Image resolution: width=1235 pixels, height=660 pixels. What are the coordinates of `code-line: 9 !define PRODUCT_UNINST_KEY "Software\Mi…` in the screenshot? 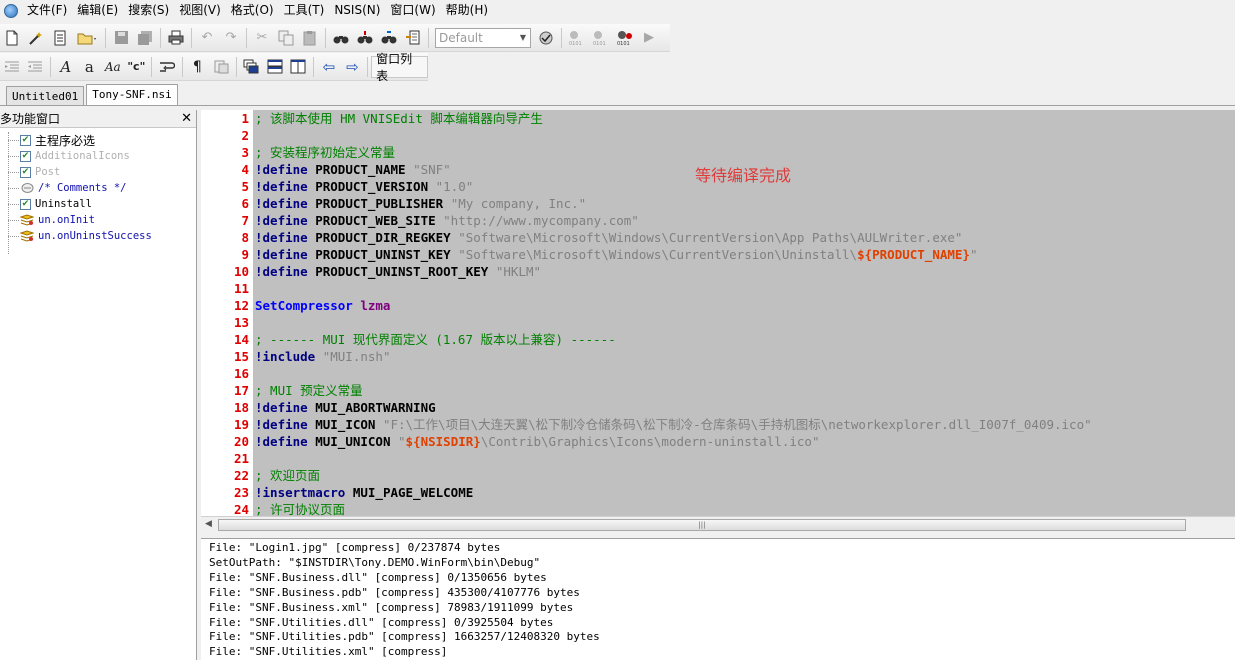 It's located at (718, 254).